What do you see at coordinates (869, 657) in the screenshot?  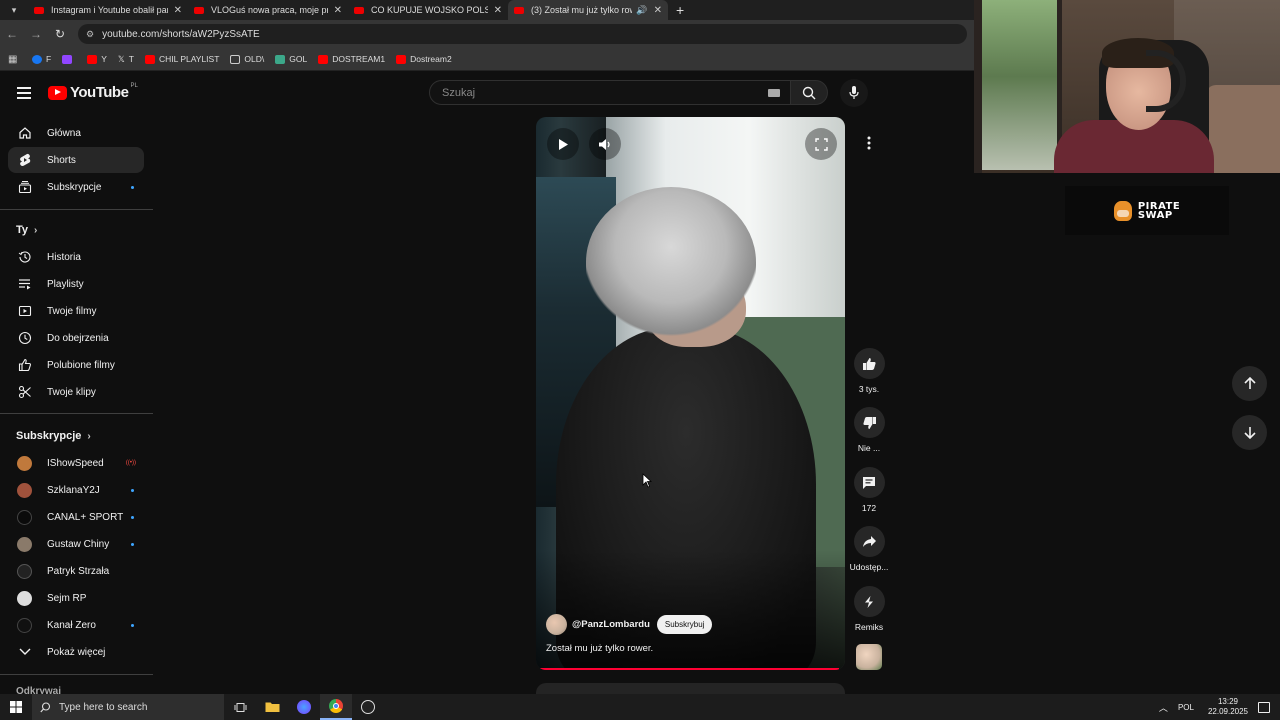 I see `sound-thumbnail` at bounding box center [869, 657].